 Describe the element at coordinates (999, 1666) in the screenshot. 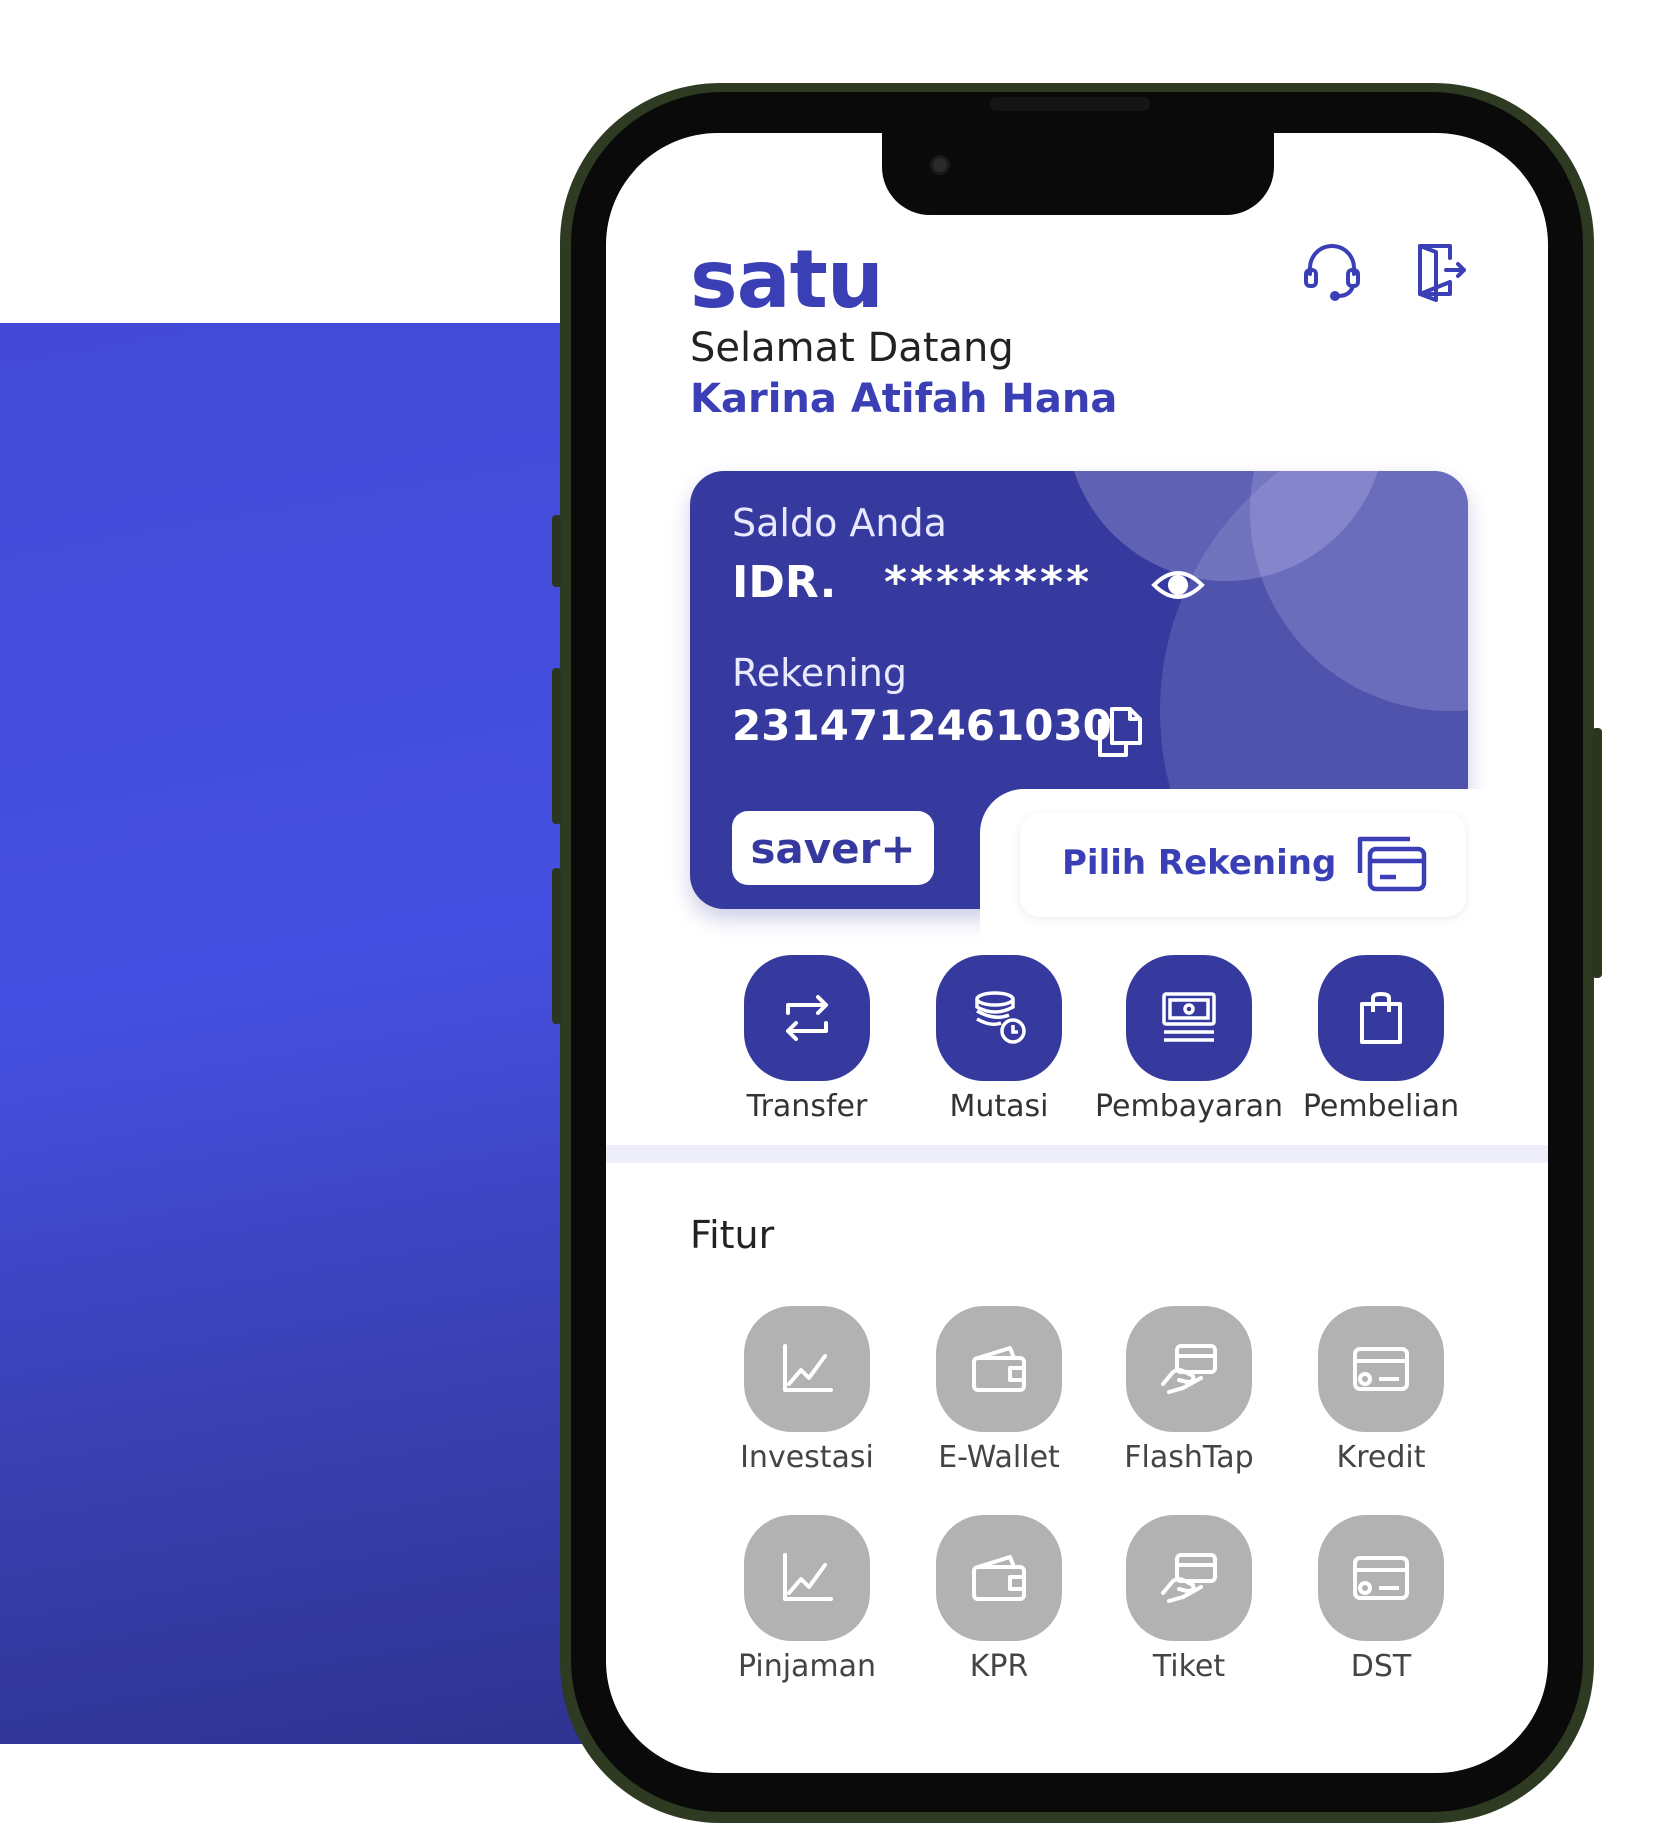

I see `feature-label: KPR` at that location.